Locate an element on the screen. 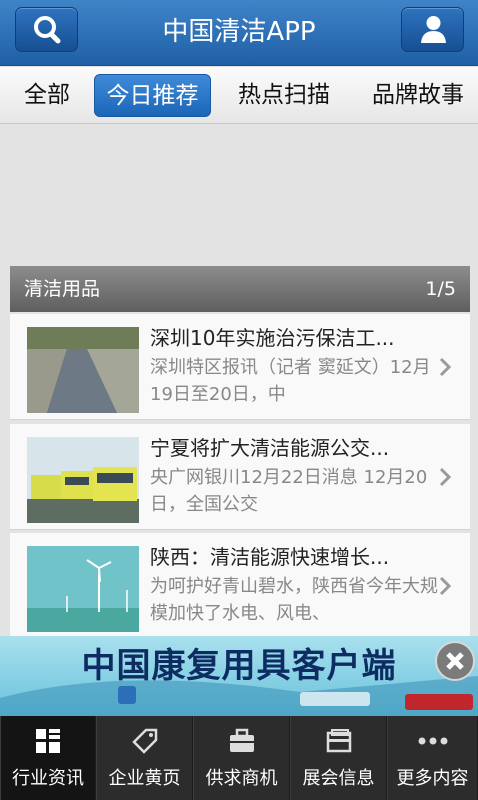 Image resolution: width=478 pixels, height=800 pixels. section-header: 清洁用品 1/5 is located at coordinates (240, 289).